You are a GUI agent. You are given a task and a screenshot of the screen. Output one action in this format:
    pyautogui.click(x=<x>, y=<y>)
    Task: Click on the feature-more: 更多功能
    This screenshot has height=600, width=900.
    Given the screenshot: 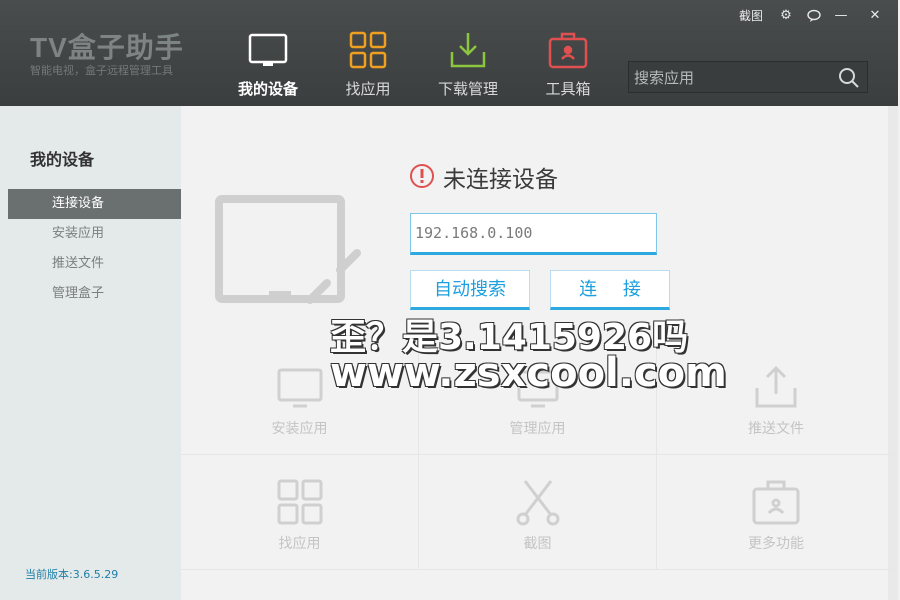 What is the action you would take?
    pyautogui.click(x=776, y=512)
    